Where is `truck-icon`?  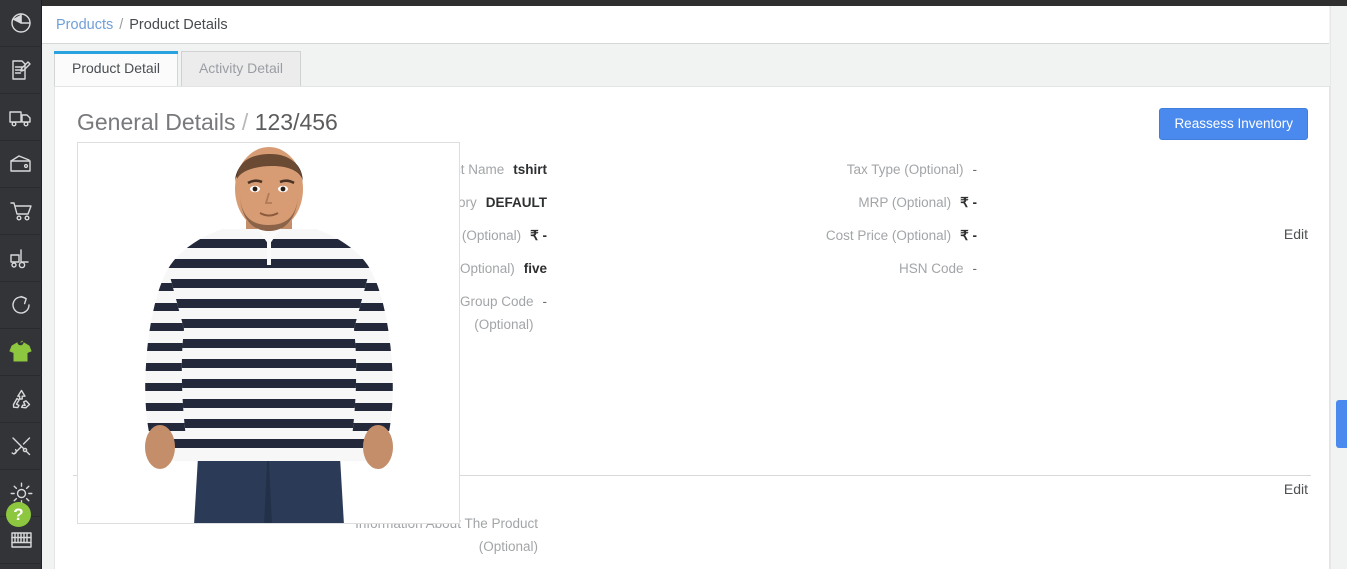
truck-icon is located at coordinates (21, 117).